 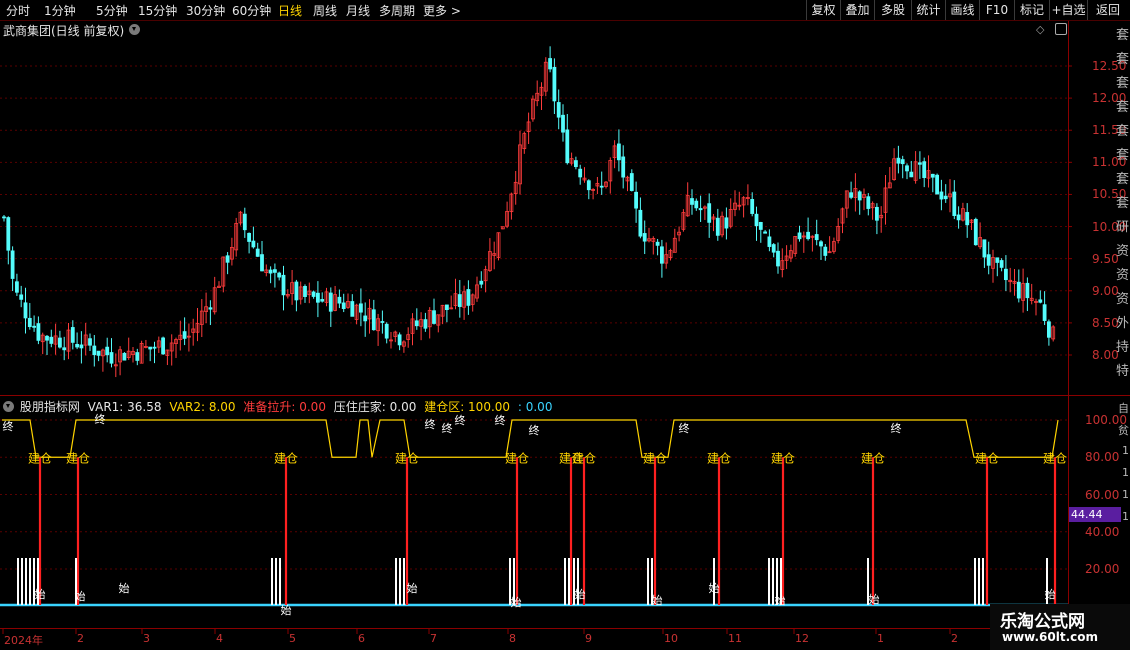 What do you see at coordinates (880, 638) in the screenshot?
I see `date-axis-label: 1` at bounding box center [880, 638].